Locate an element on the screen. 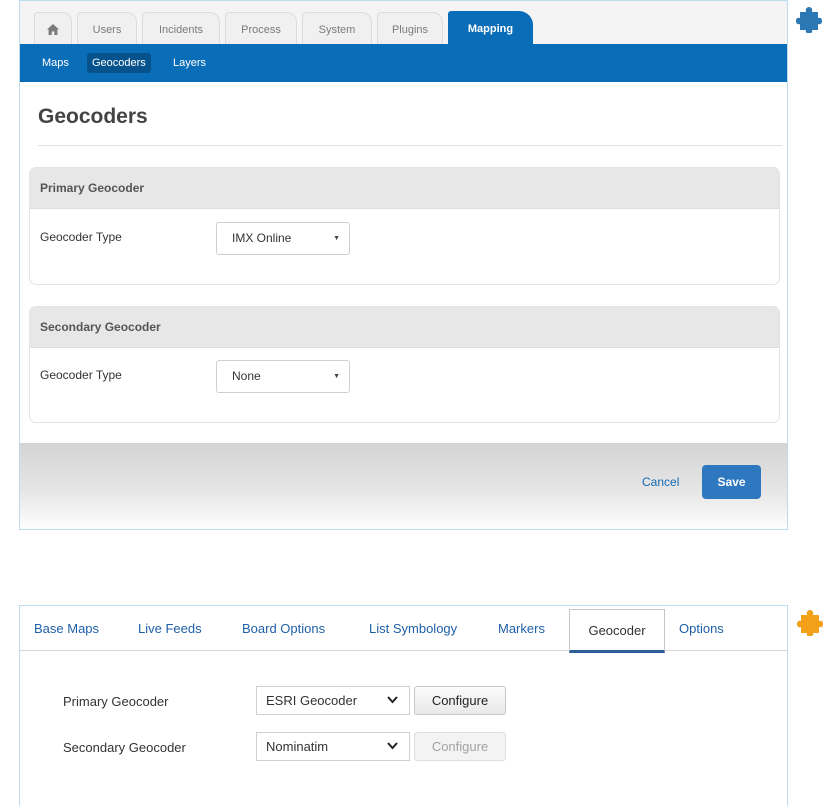  subnav-maps: Maps is located at coordinates (55, 63).